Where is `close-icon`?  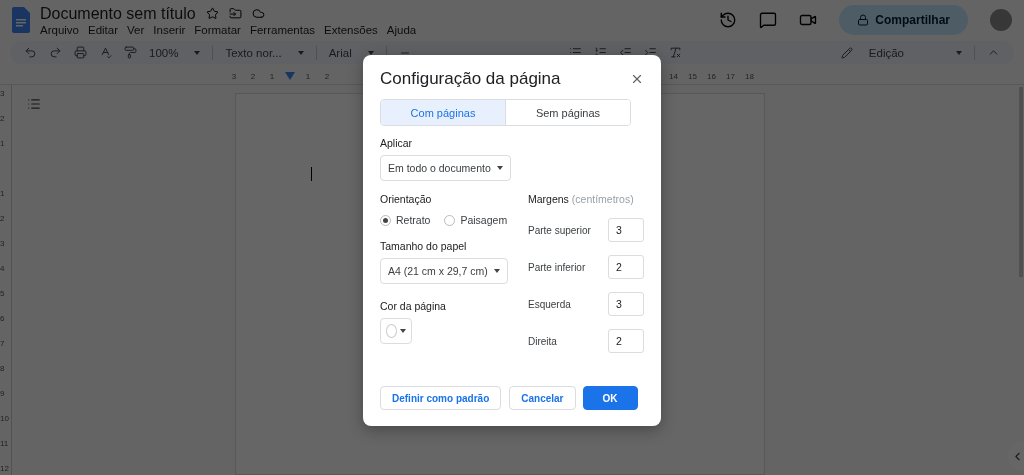 close-icon is located at coordinates (637, 79).